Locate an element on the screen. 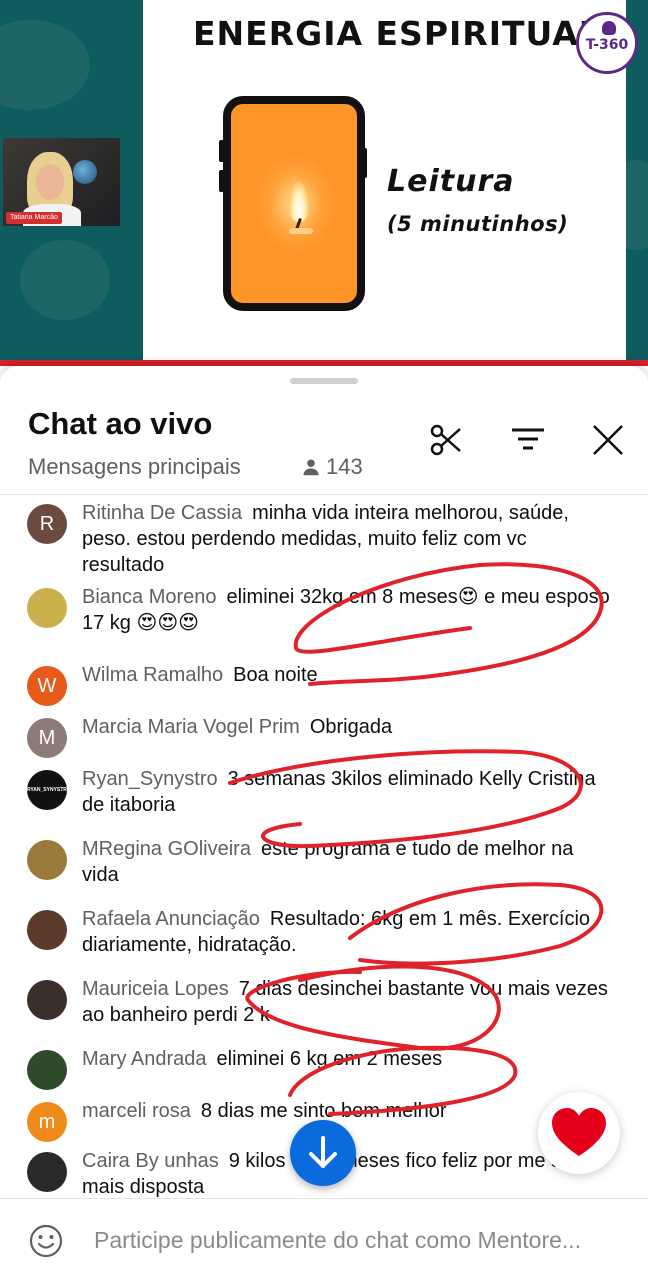 The height and width of the screenshot is (1280, 648). emoji-icon is located at coordinates (46, 1241).